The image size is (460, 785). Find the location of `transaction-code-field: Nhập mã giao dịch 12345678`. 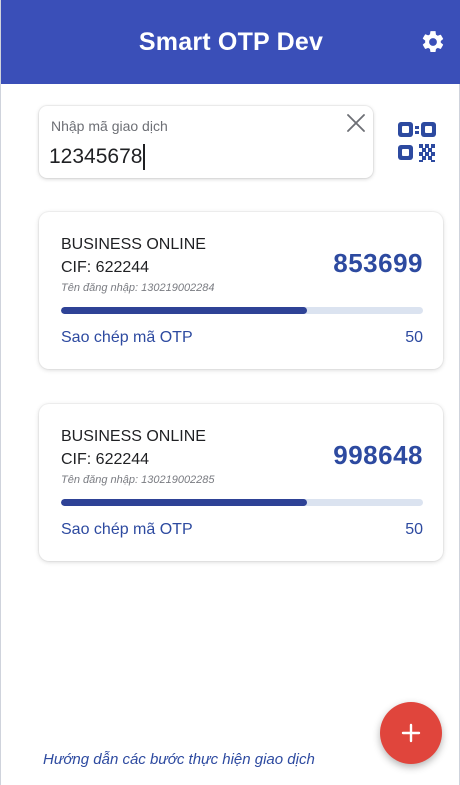

transaction-code-field: Nhập mã giao dịch 12345678 is located at coordinates (206, 142).